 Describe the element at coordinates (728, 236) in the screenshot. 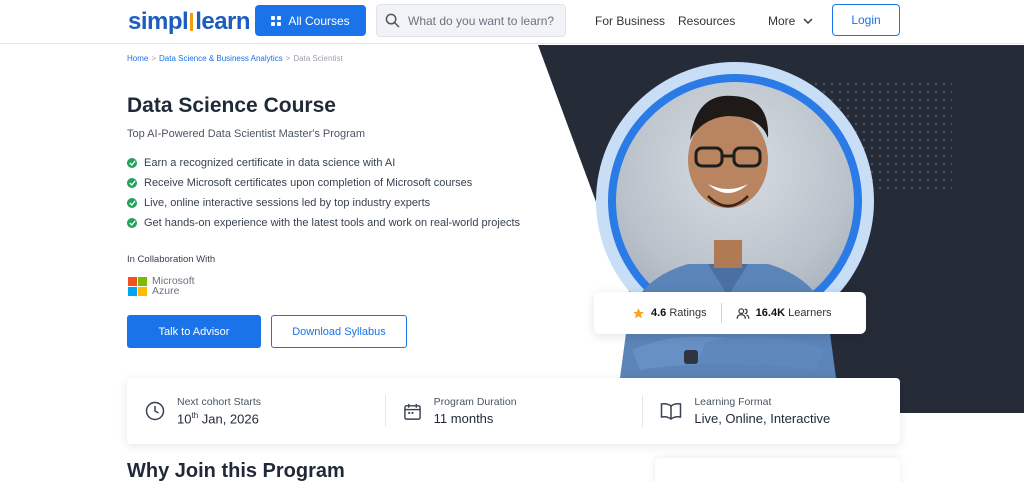

I see `hero-person-image` at that location.